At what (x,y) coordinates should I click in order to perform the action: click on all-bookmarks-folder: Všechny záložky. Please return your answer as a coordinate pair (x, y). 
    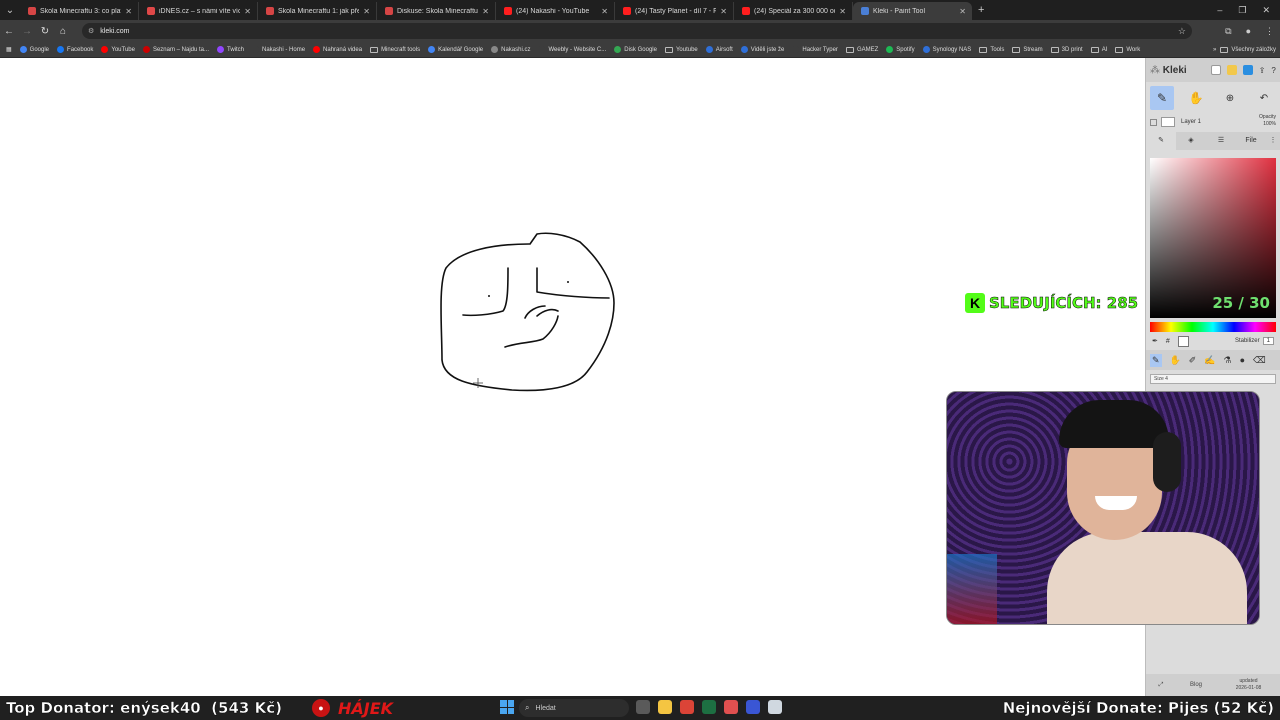
    Looking at the image, I should click on (1248, 50).